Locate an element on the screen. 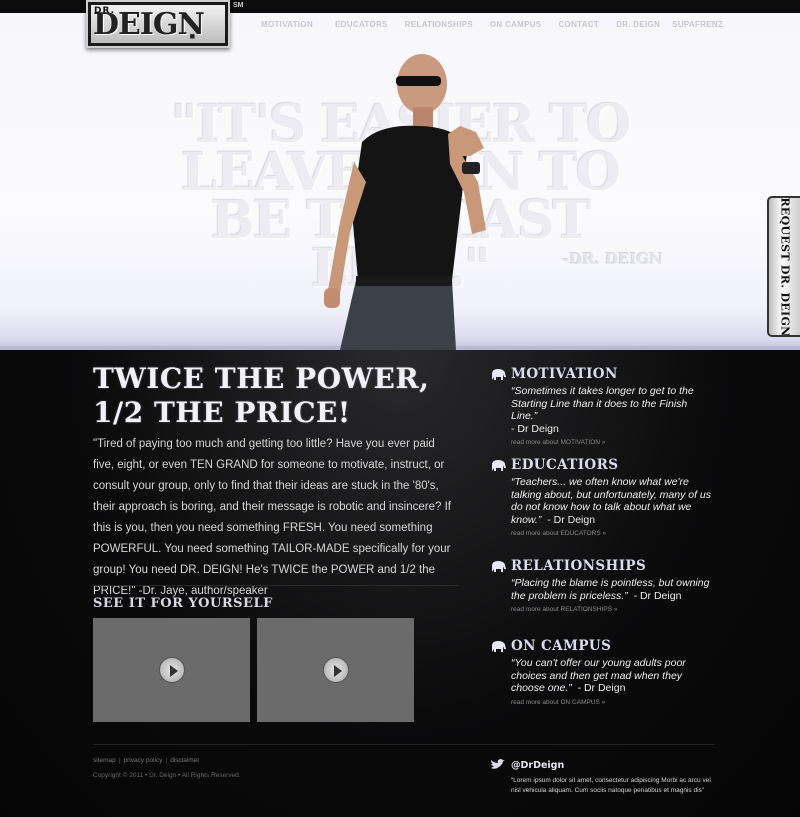 The width and height of the screenshot is (800, 817). nav-educators: EDUCATORS is located at coordinates (361, 26).